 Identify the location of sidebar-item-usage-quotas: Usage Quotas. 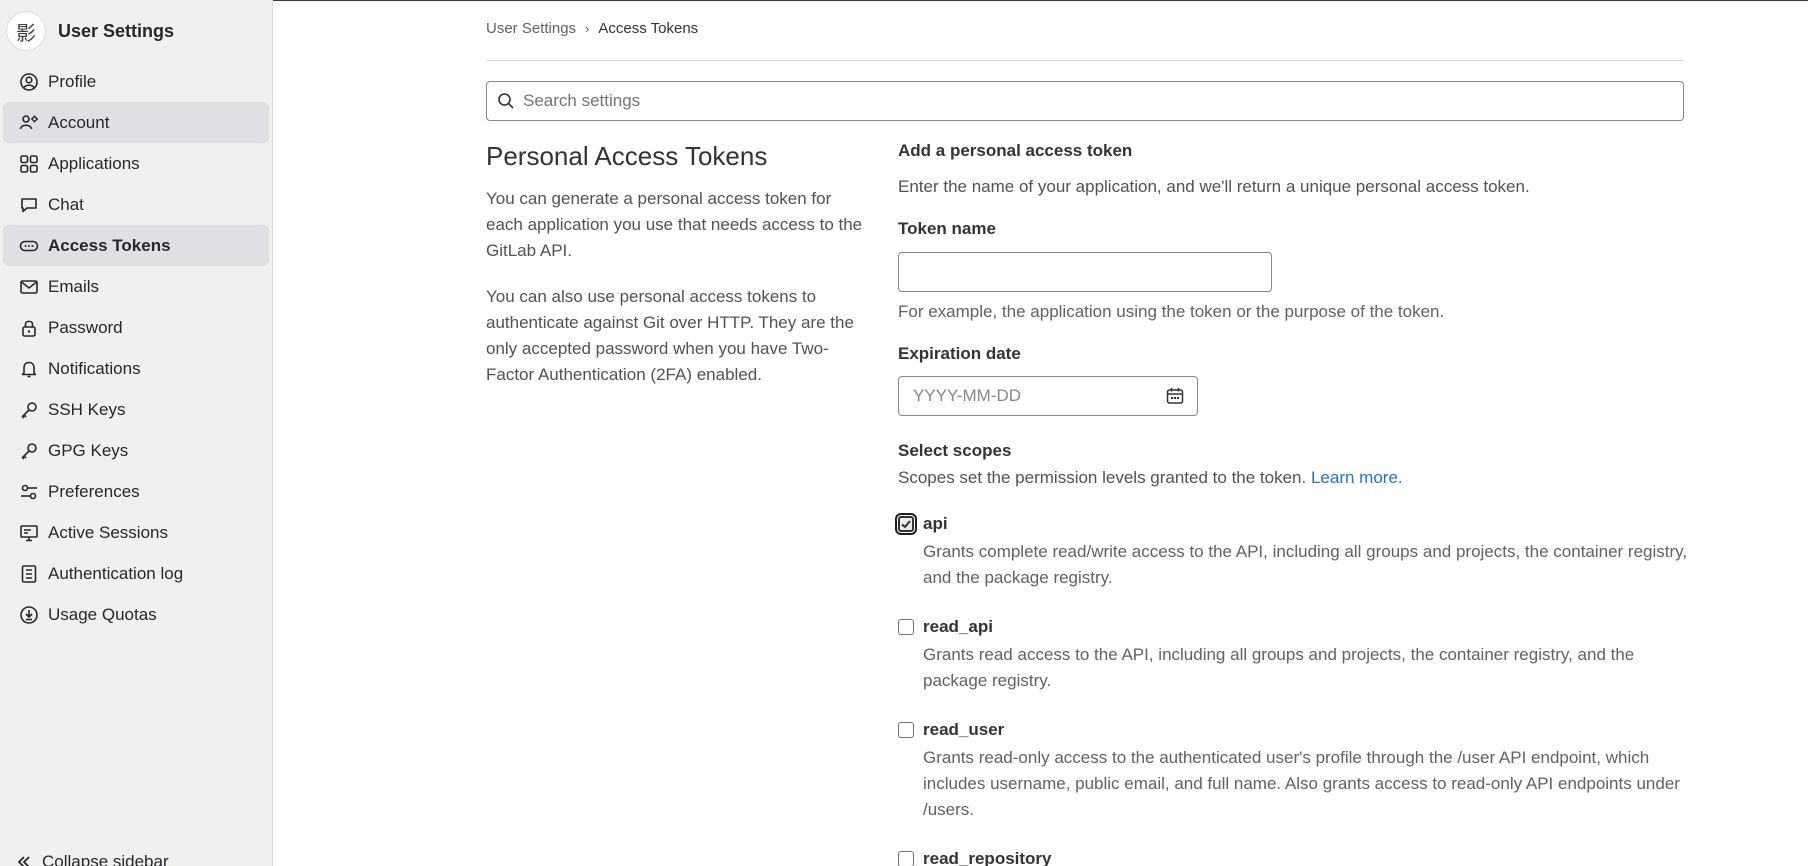
(136, 614).